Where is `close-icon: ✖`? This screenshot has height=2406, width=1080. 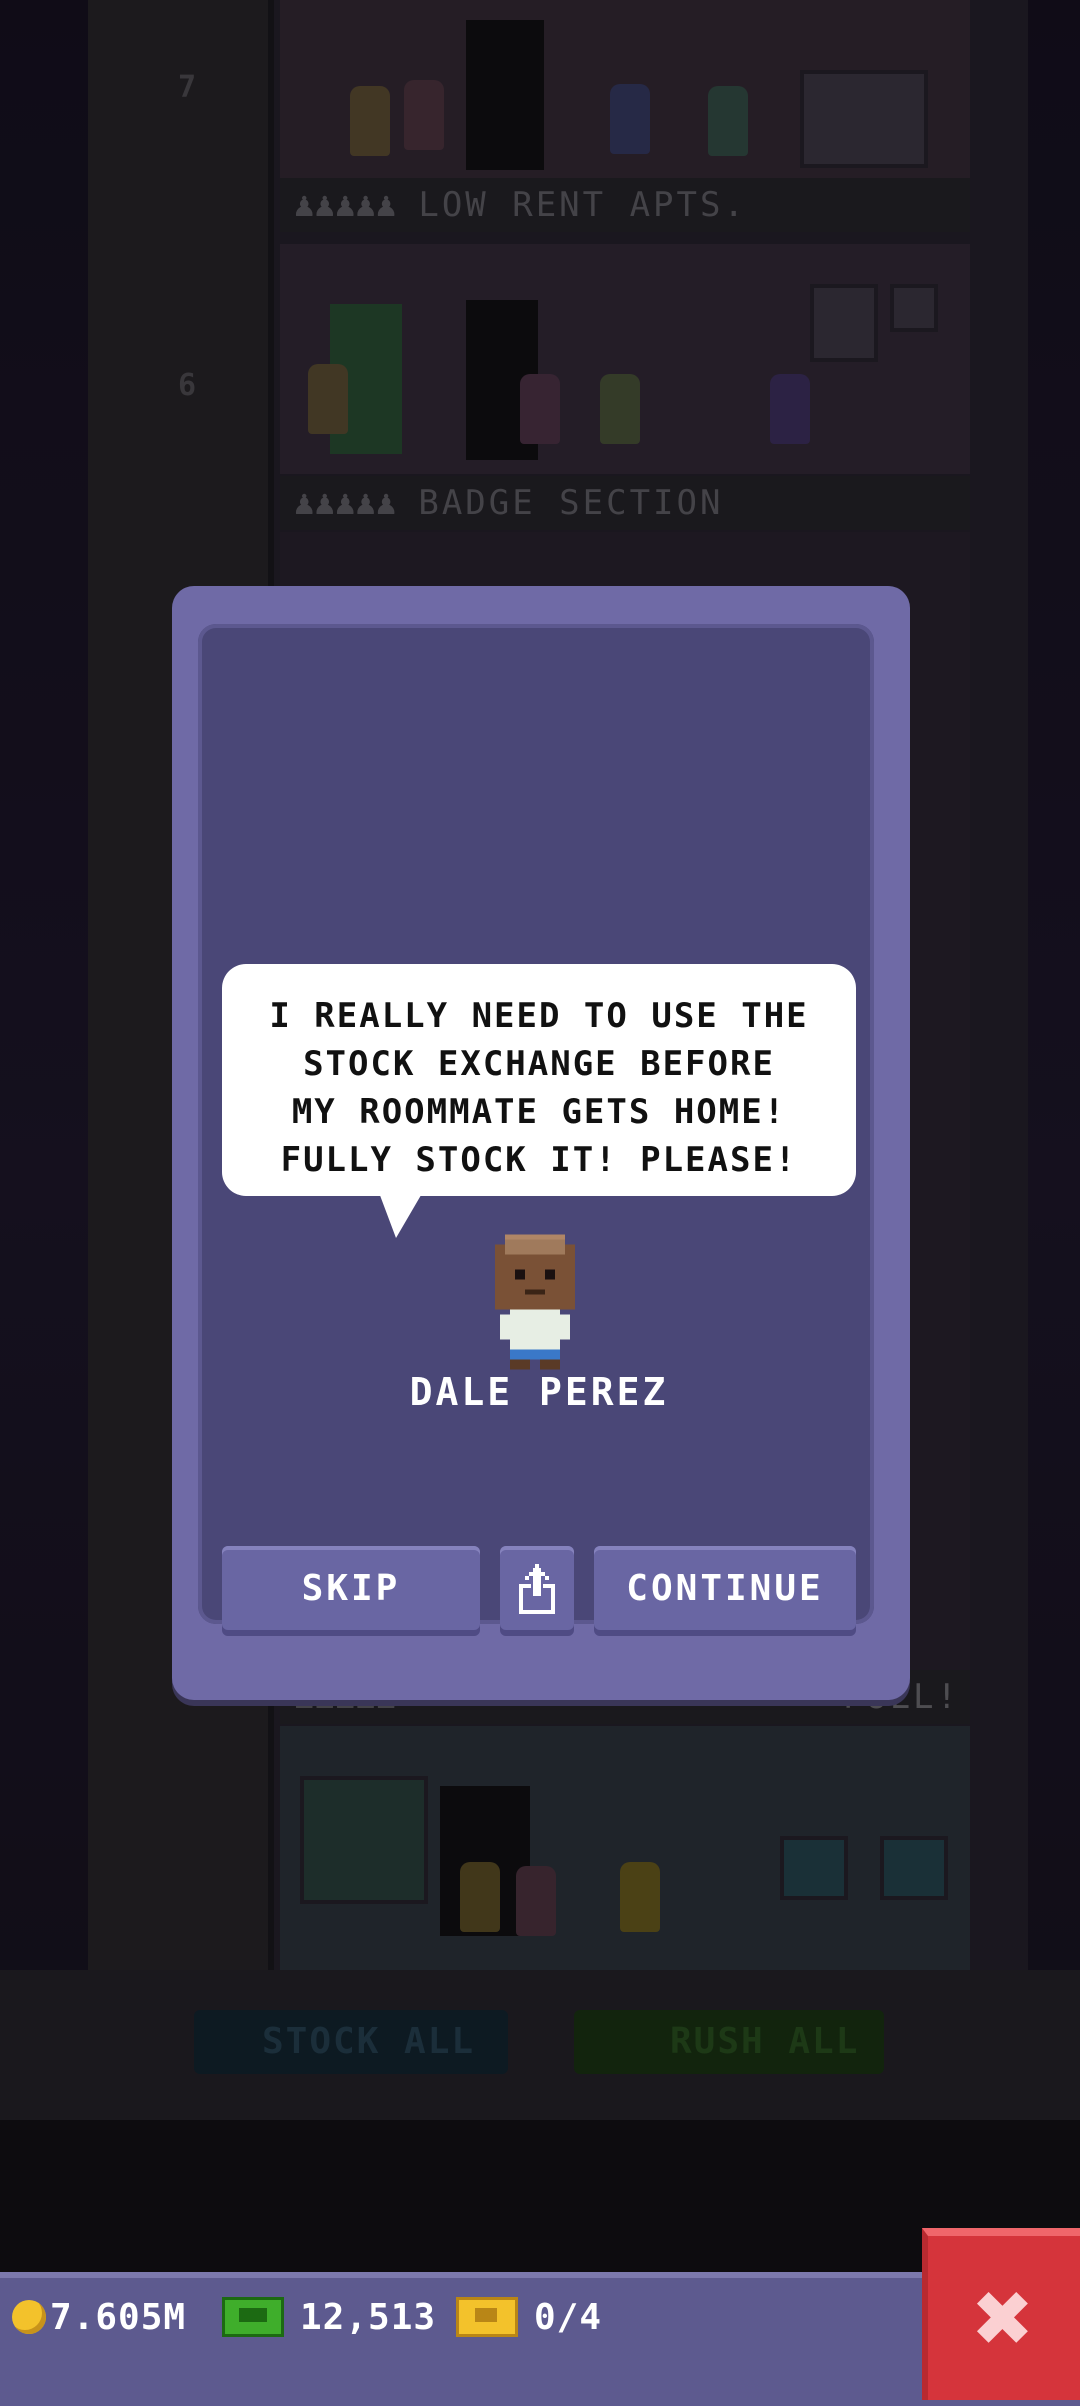 close-icon: ✖ is located at coordinates (1004, 2317).